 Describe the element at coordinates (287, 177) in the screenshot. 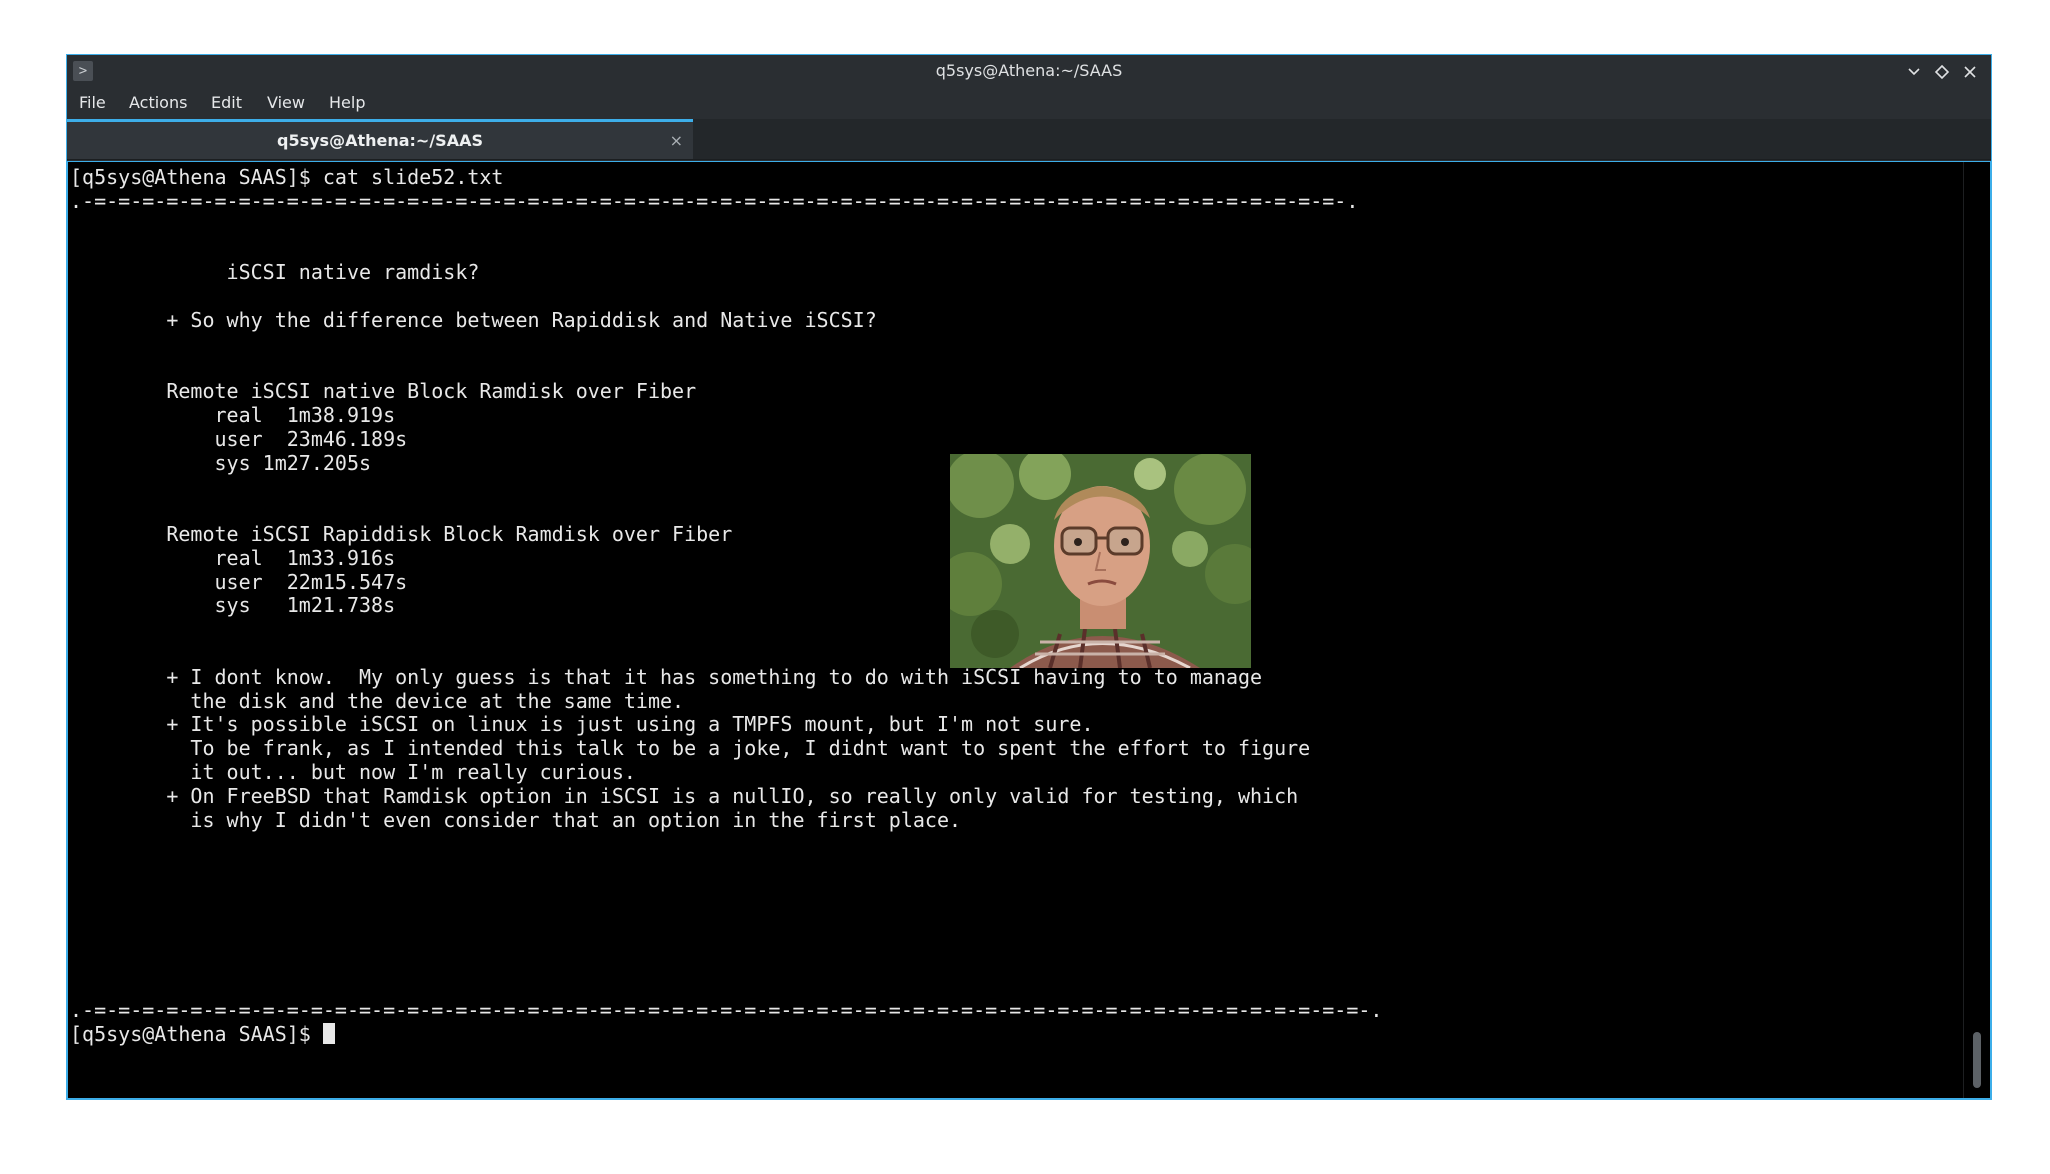

I see `terminal-line: [q5sys@Athena SAAS]$ cat slide52.txt` at that location.